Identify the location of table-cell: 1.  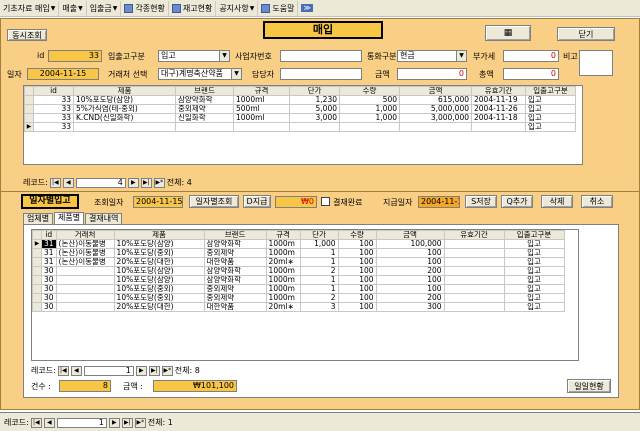
(319, 262).